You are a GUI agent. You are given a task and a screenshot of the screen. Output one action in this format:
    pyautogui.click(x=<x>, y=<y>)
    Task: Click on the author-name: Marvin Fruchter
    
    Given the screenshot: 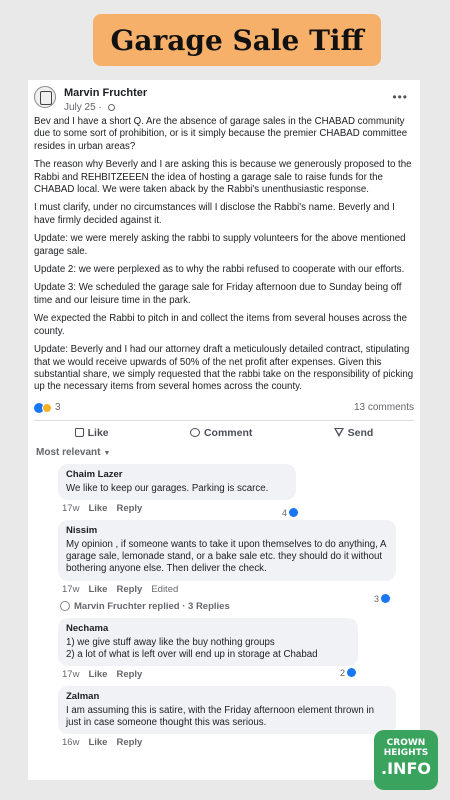 What is the action you would take?
    pyautogui.click(x=105, y=93)
    